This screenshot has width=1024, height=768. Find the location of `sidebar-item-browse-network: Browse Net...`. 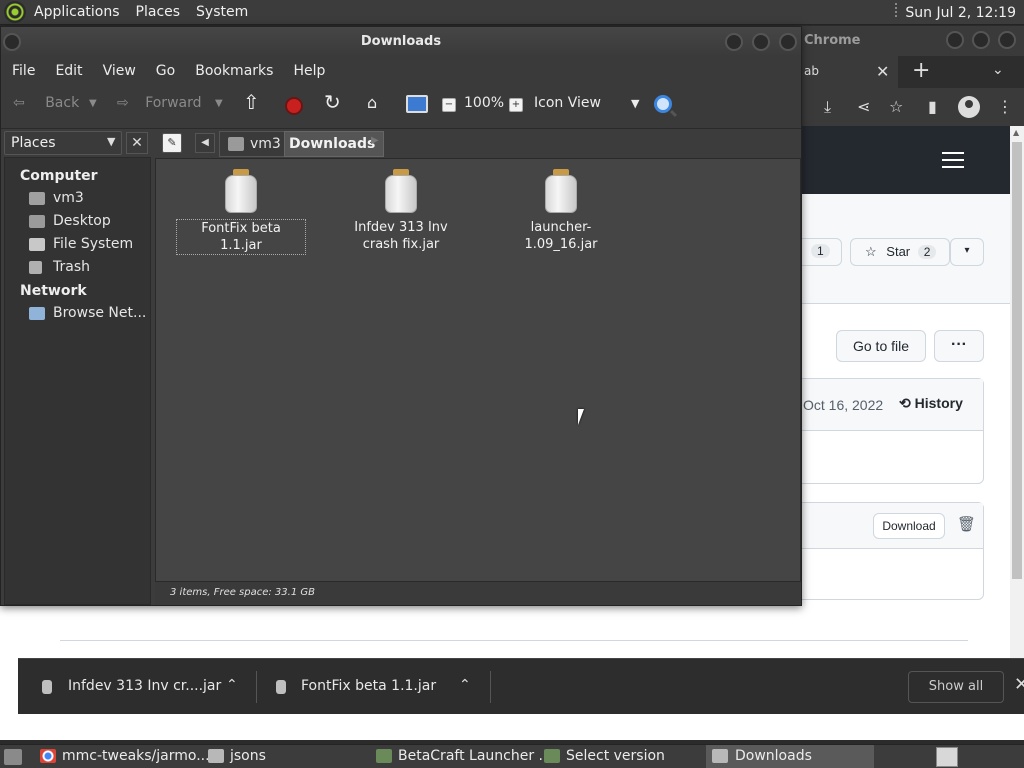

sidebar-item-browse-network: Browse Net... is located at coordinates (87, 315).